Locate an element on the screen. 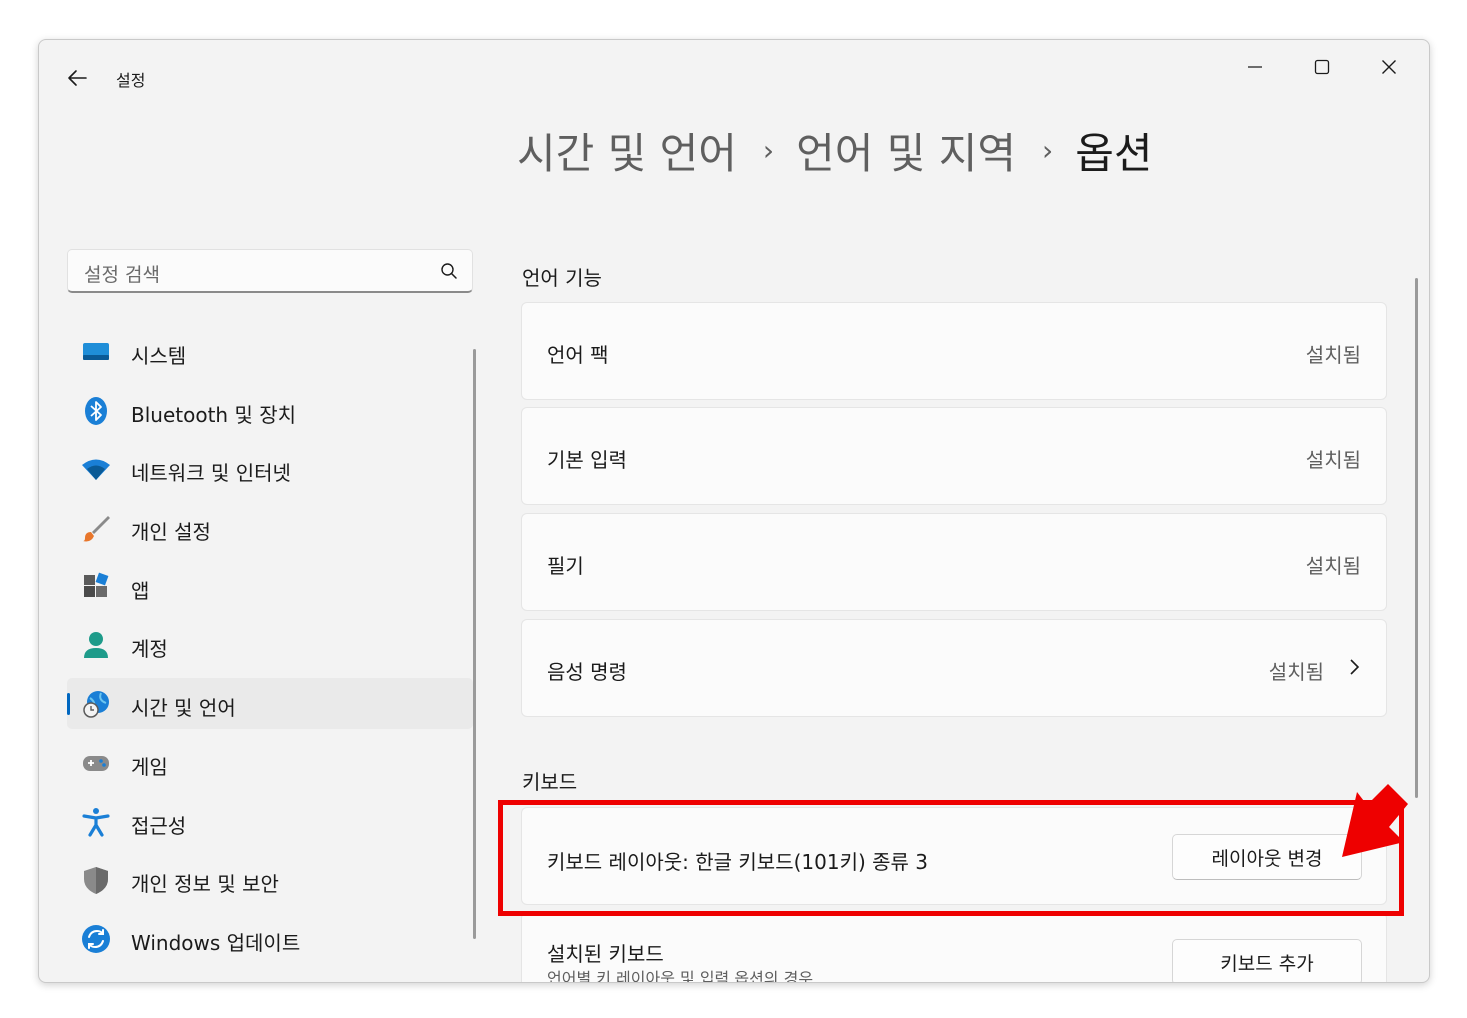 This screenshot has width=1467, height=1018. account-icon is located at coordinates (96, 645).